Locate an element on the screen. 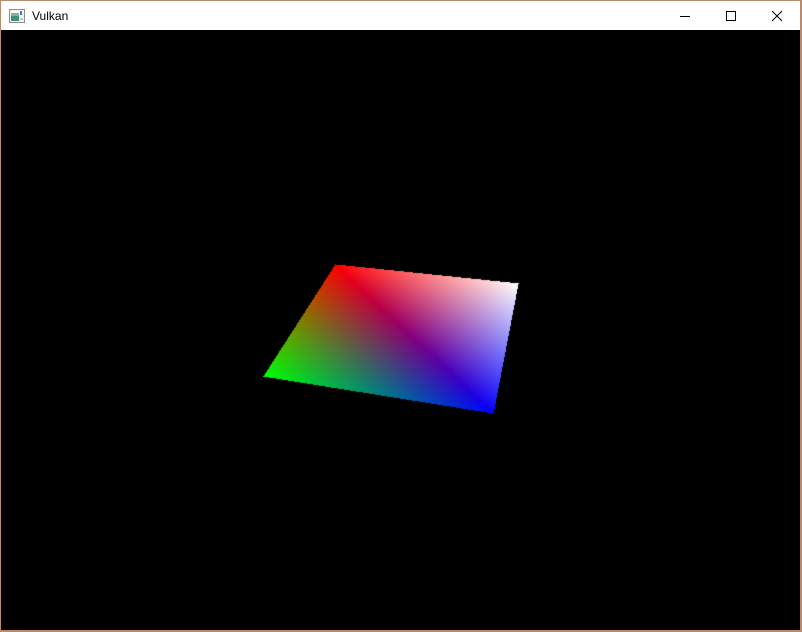  window-title: Vulkan is located at coordinates (50, 15).